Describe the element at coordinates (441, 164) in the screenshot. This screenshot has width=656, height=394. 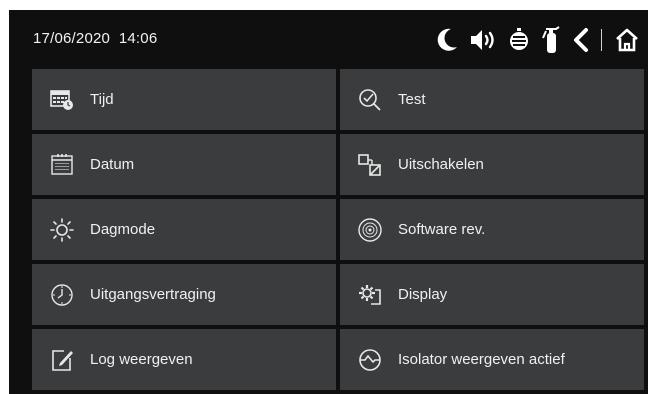
I see `menu-item-label: Uitschakelen` at that location.